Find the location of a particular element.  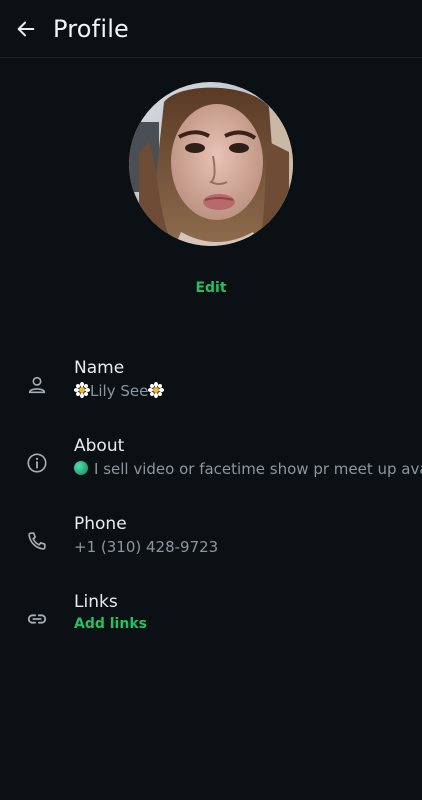

profile-photo is located at coordinates (211, 164).